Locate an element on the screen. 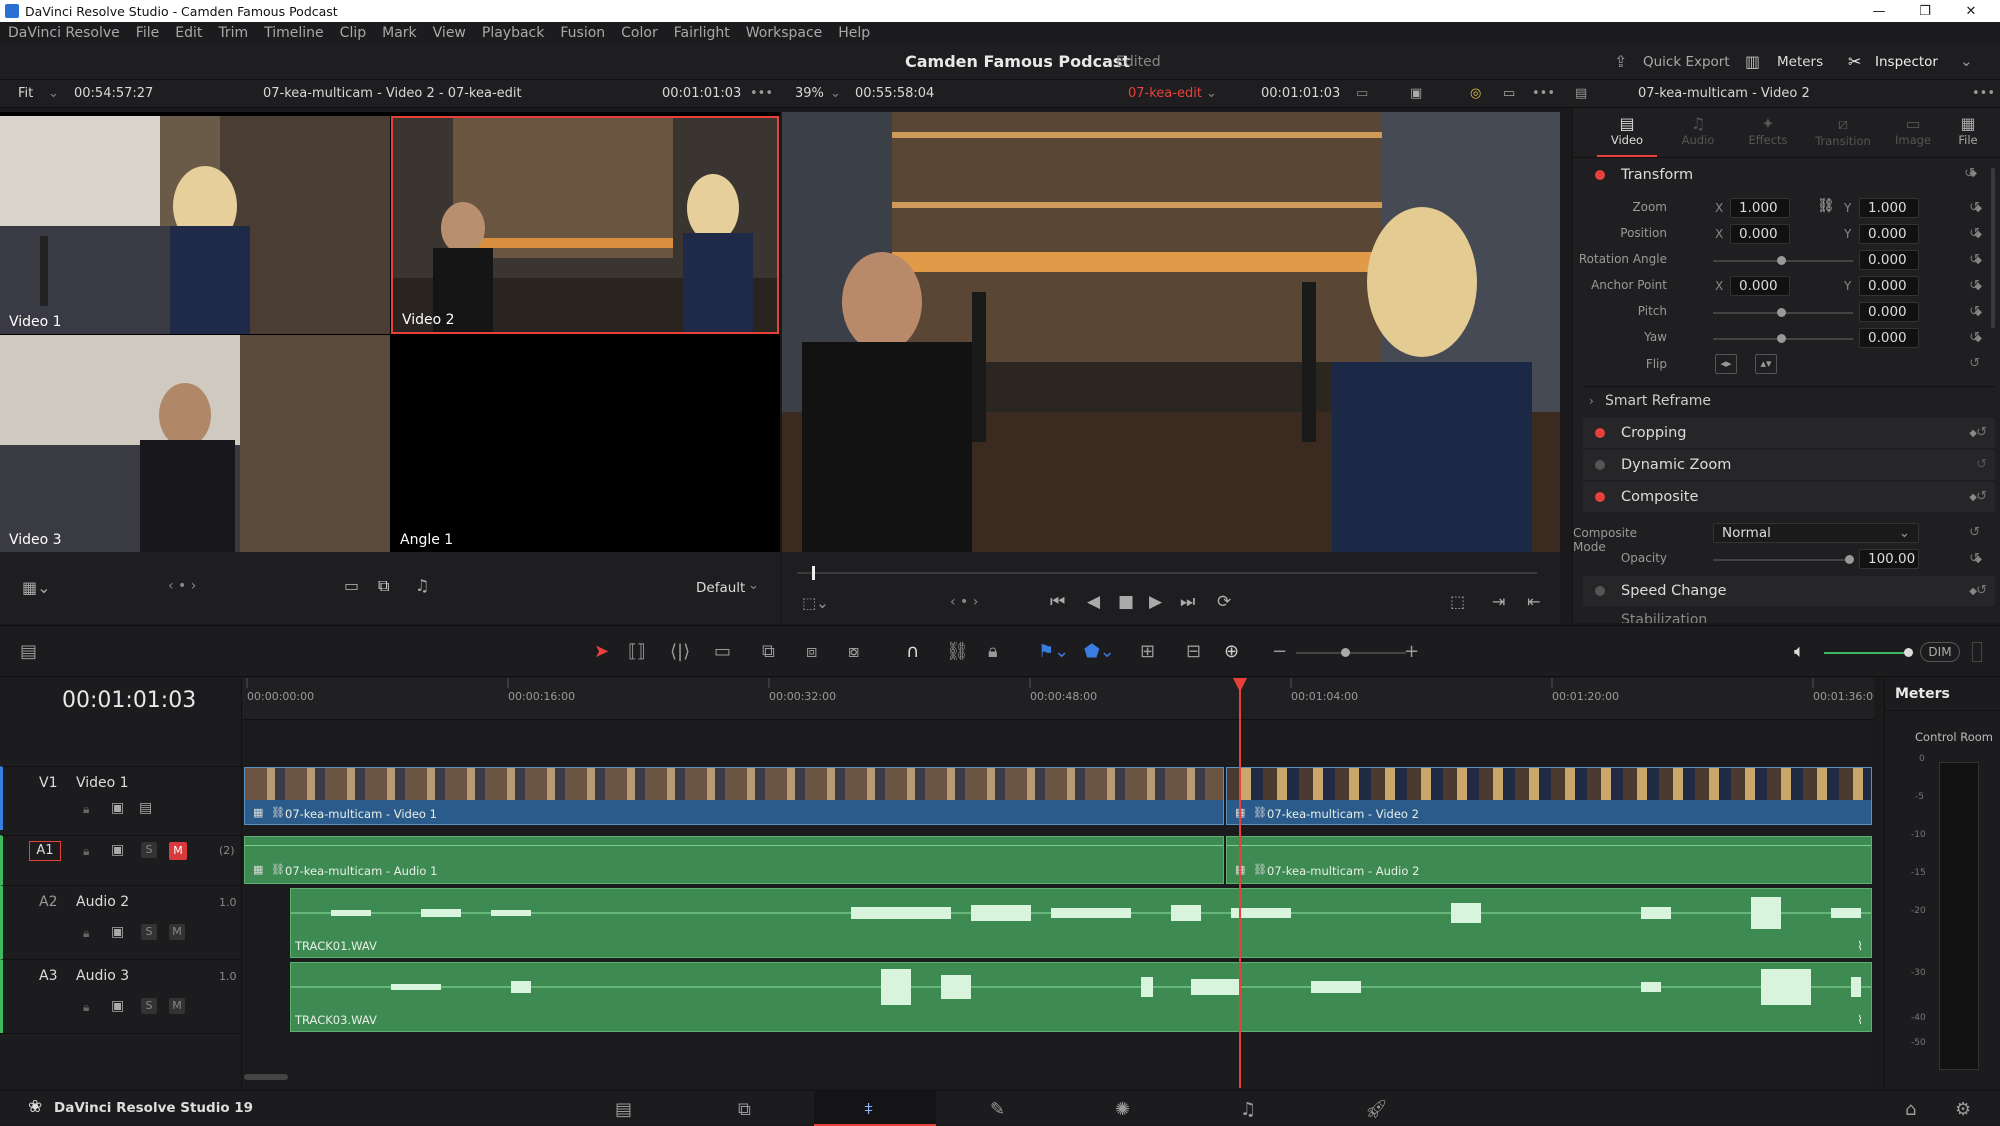 The height and width of the screenshot is (1126, 2000). track-id: A1 is located at coordinates (45, 851).